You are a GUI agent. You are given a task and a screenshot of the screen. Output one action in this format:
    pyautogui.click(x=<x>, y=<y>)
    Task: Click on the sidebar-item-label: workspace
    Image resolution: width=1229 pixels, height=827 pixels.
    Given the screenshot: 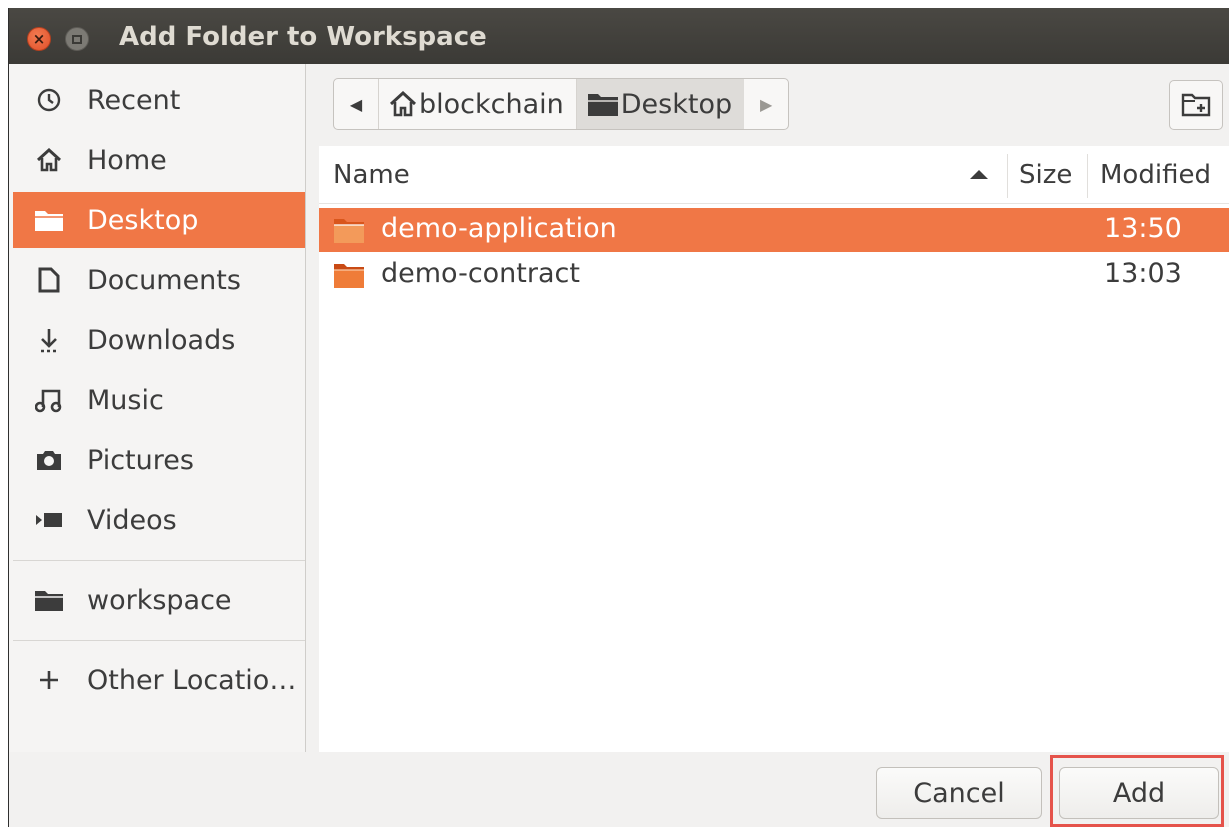 What is the action you would take?
    pyautogui.click(x=159, y=600)
    